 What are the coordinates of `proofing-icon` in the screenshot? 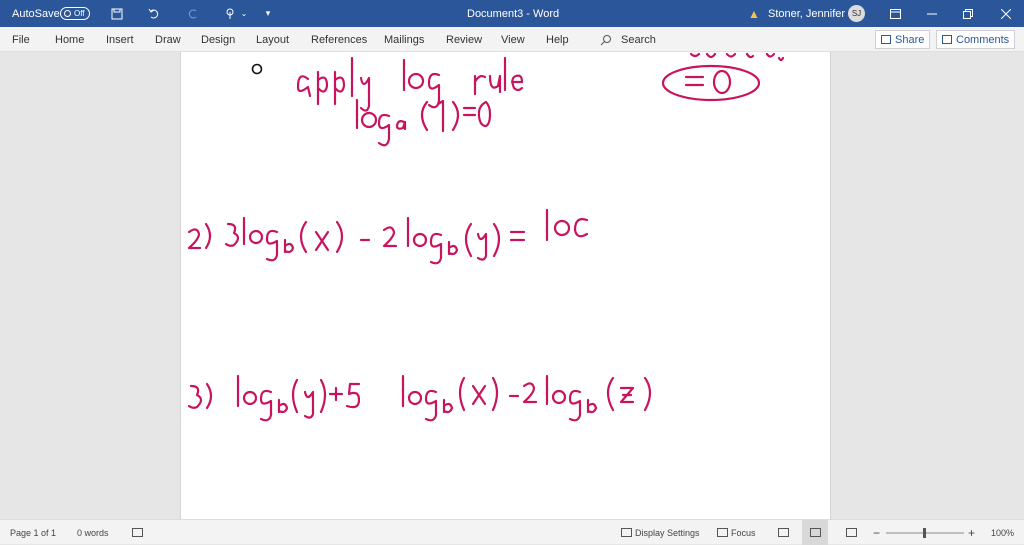 It's located at (137, 532).